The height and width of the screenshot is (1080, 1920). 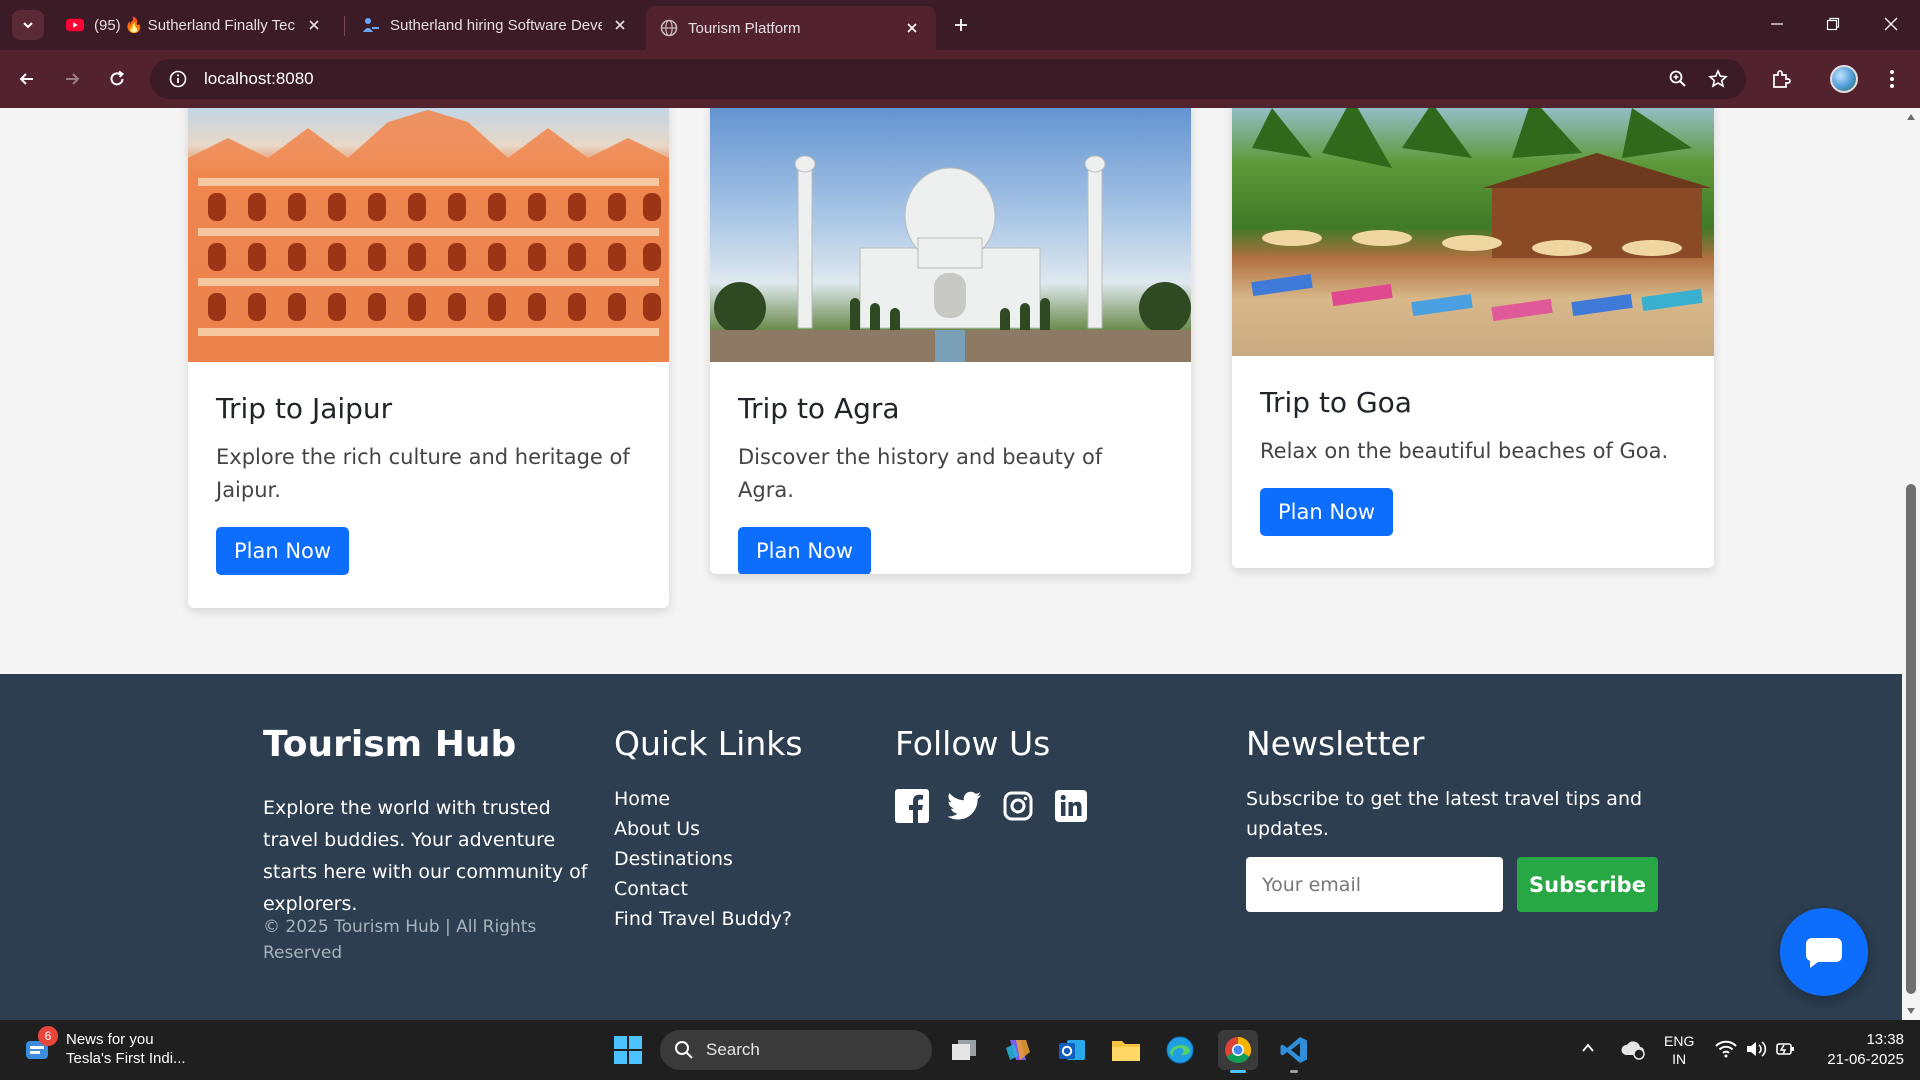 What do you see at coordinates (371, 25) in the screenshot?
I see `job-site-icon` at bounding box center [371, 25].